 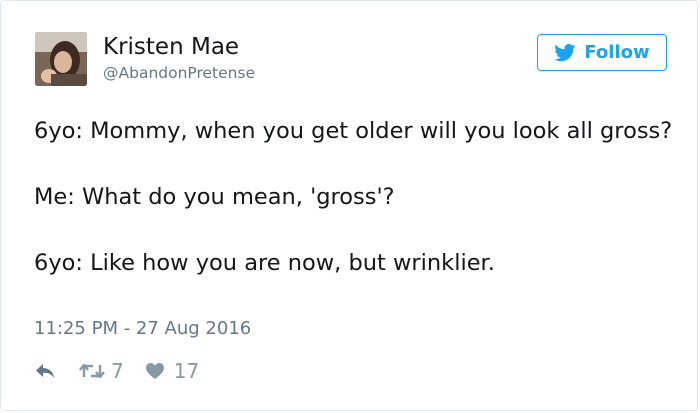 What do you see at coordinates (171, 47) in the screenshot?
I see `author-name: Kristen Mae` at bounding box center [171, 47].